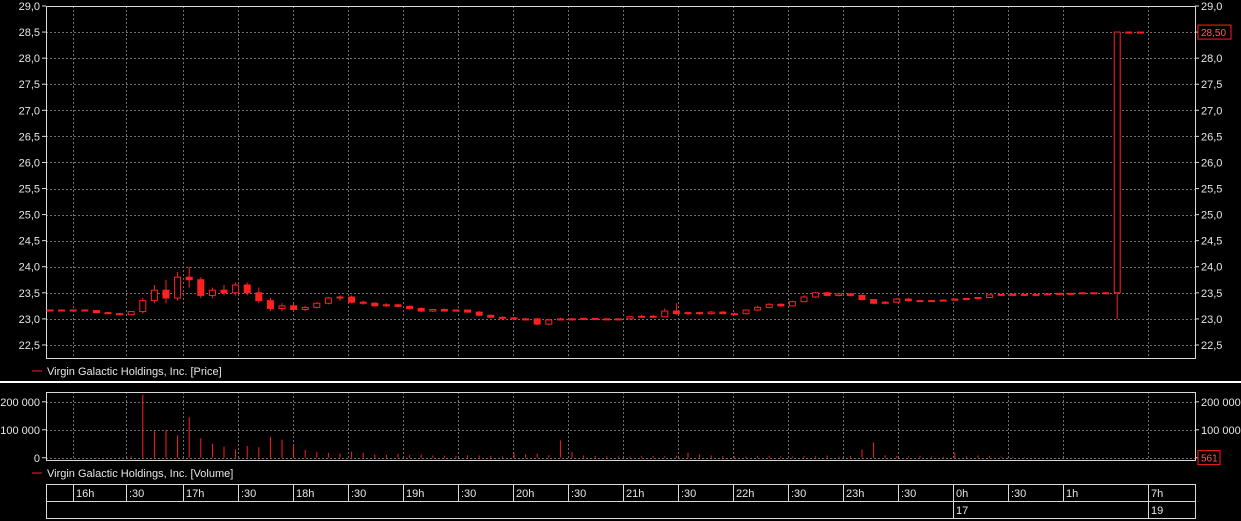  I want to click on time-tick-label: 18h, so click(305, 494).